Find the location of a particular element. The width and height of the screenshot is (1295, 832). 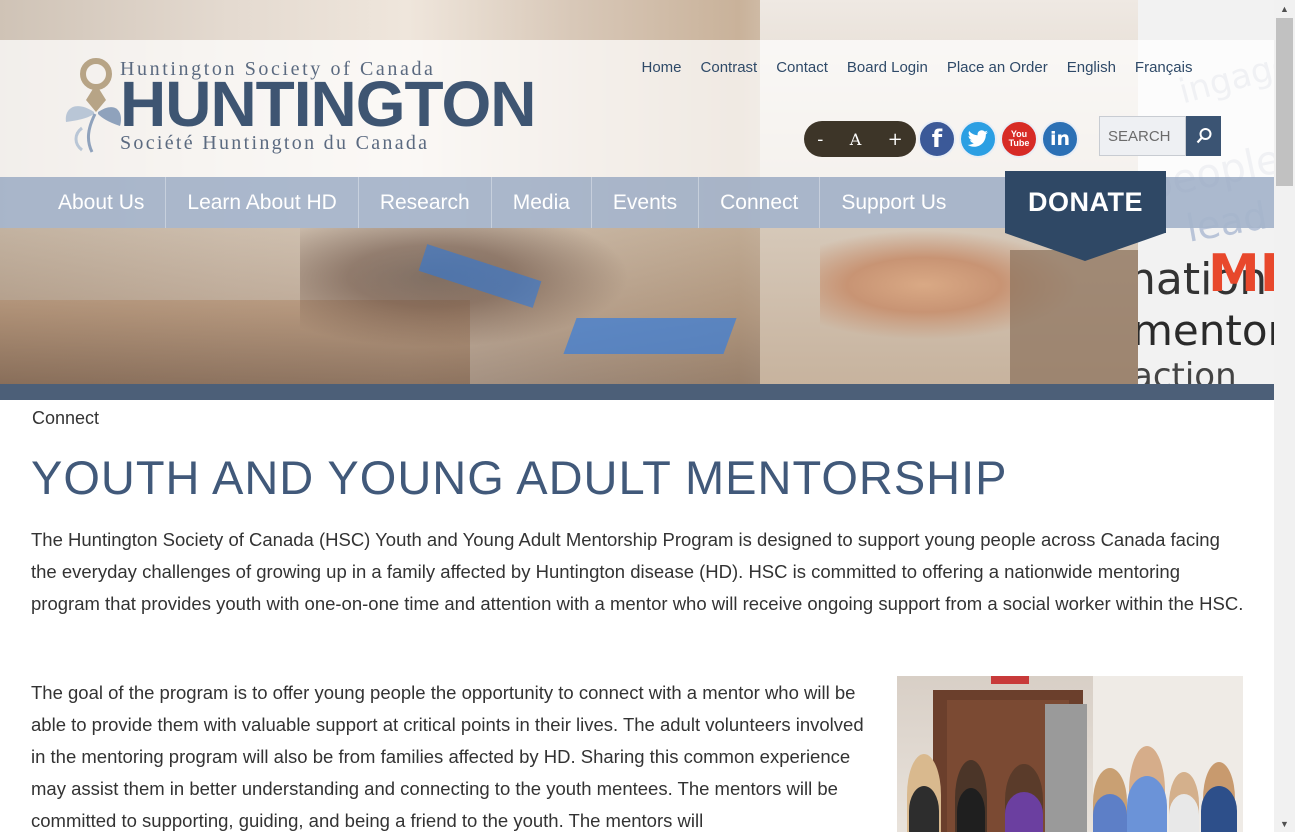

link-english: English is located at coordinates (1091, 68).